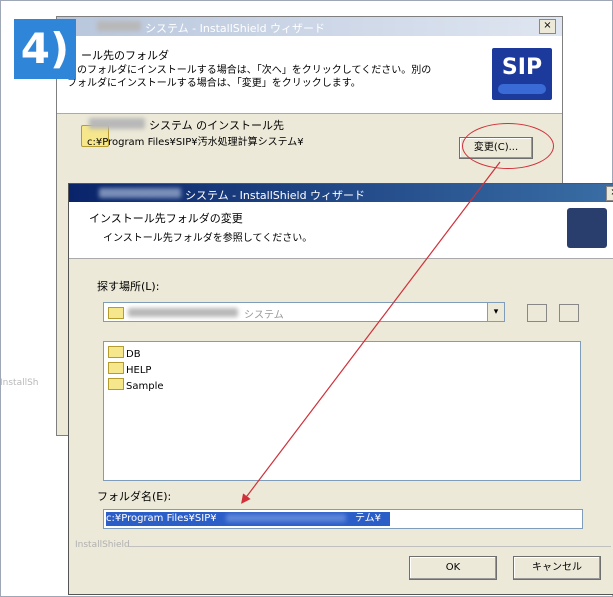 The height and width of the screenshot is (597, 613). What do you see at coordinates (139, 370) in the screenshot?
I see `folder-name: HELP` at bounding box center [139, 370].